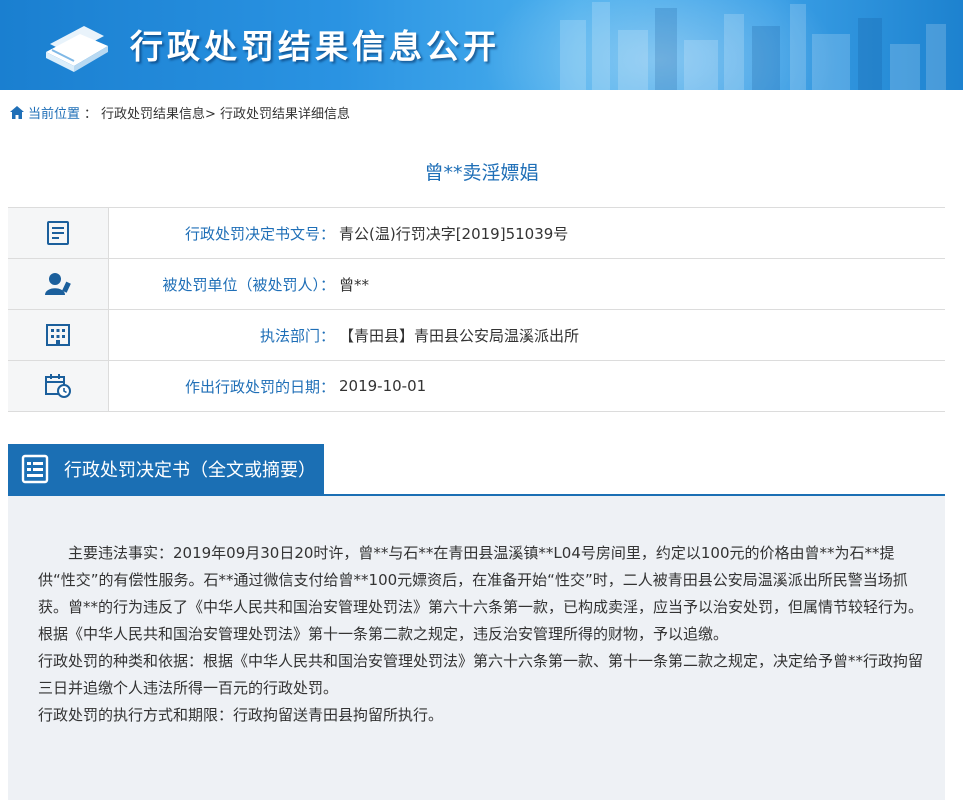 The width and height of the screenshot is (963, 800). I want to click on case-title: 曾**卖淫嫖娼, so click(481, 173).